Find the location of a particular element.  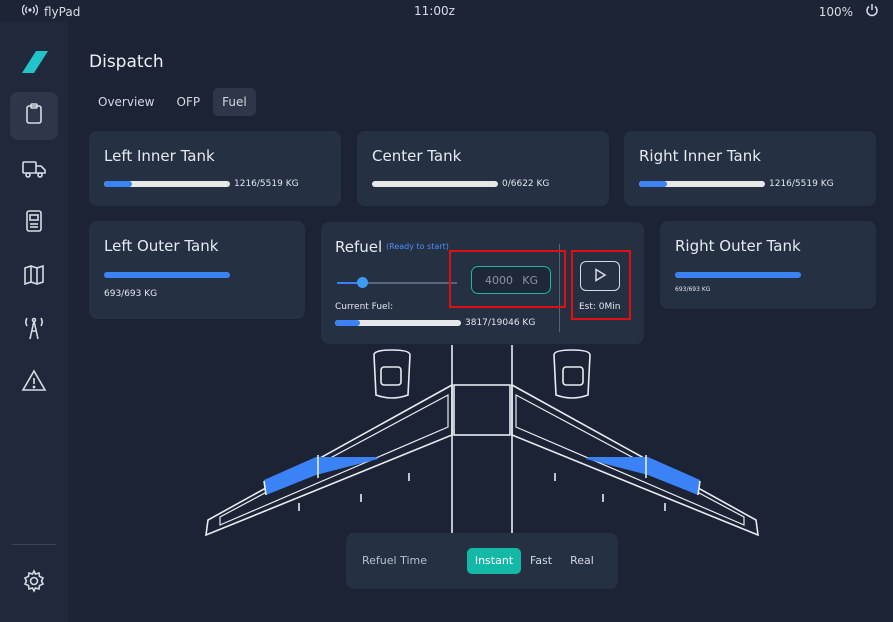

left-outer-tank-value: 693/693 KG is located at coordinates (131, 294).